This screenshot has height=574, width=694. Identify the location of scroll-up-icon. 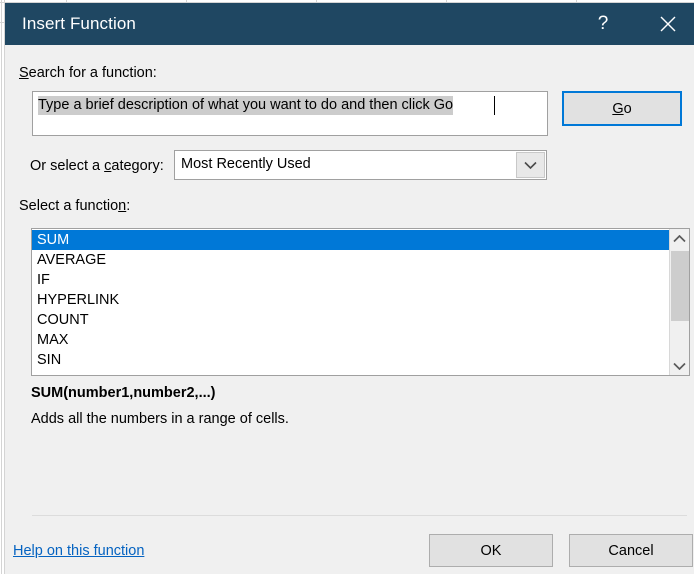
(679, 238).